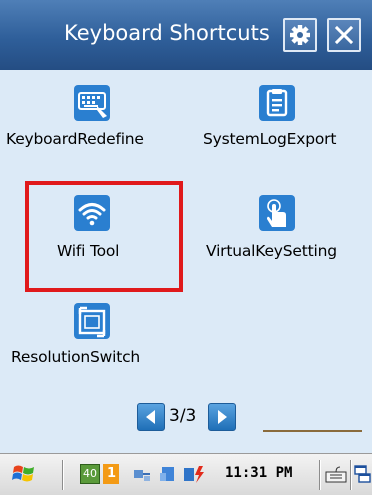 This screenshot has width=372, height=495. I want to click on window-title: Keyboard Shortcuts, so click(167, 33).